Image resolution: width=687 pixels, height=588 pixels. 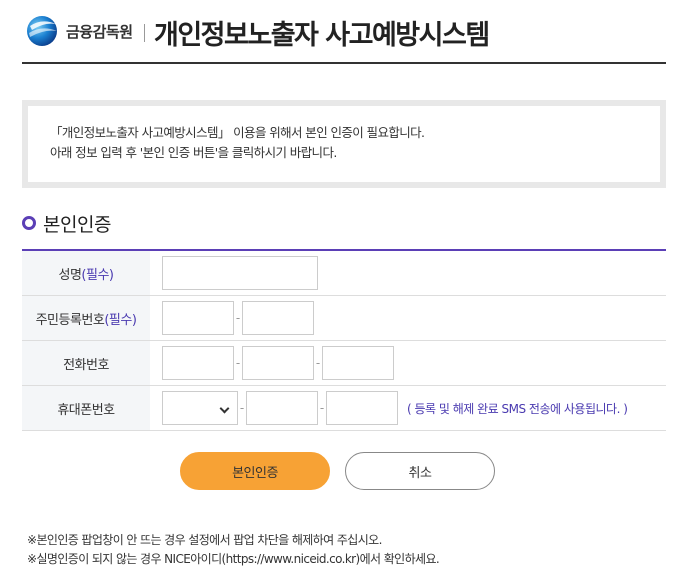 I want to click on mobile-prefix-select, so click(x=200, y=408).